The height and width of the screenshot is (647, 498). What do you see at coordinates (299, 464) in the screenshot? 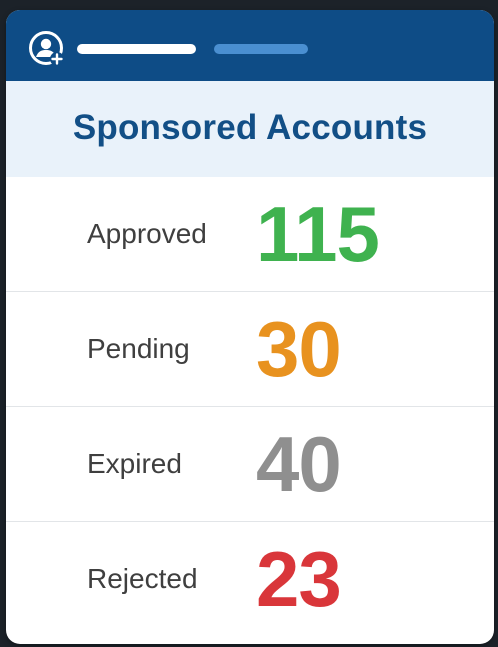
I see `stat-value-expired: 40` at bounding box center [299, 464].